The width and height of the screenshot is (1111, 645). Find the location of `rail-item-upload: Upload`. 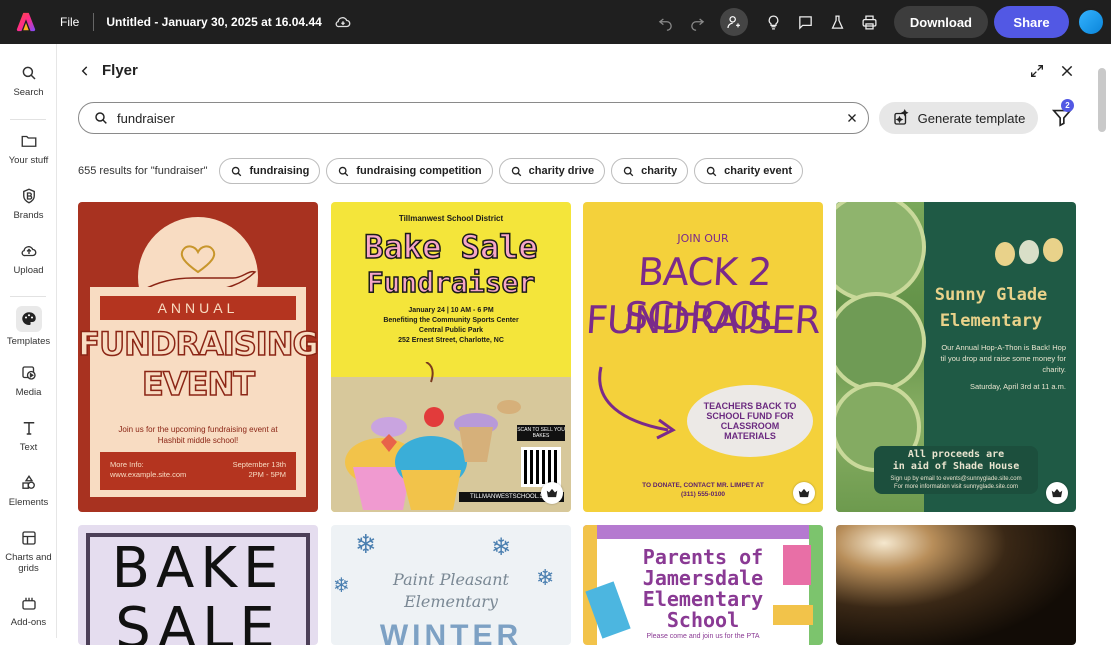

rail-item-upload: Upload is located at coordinates (28, 259).